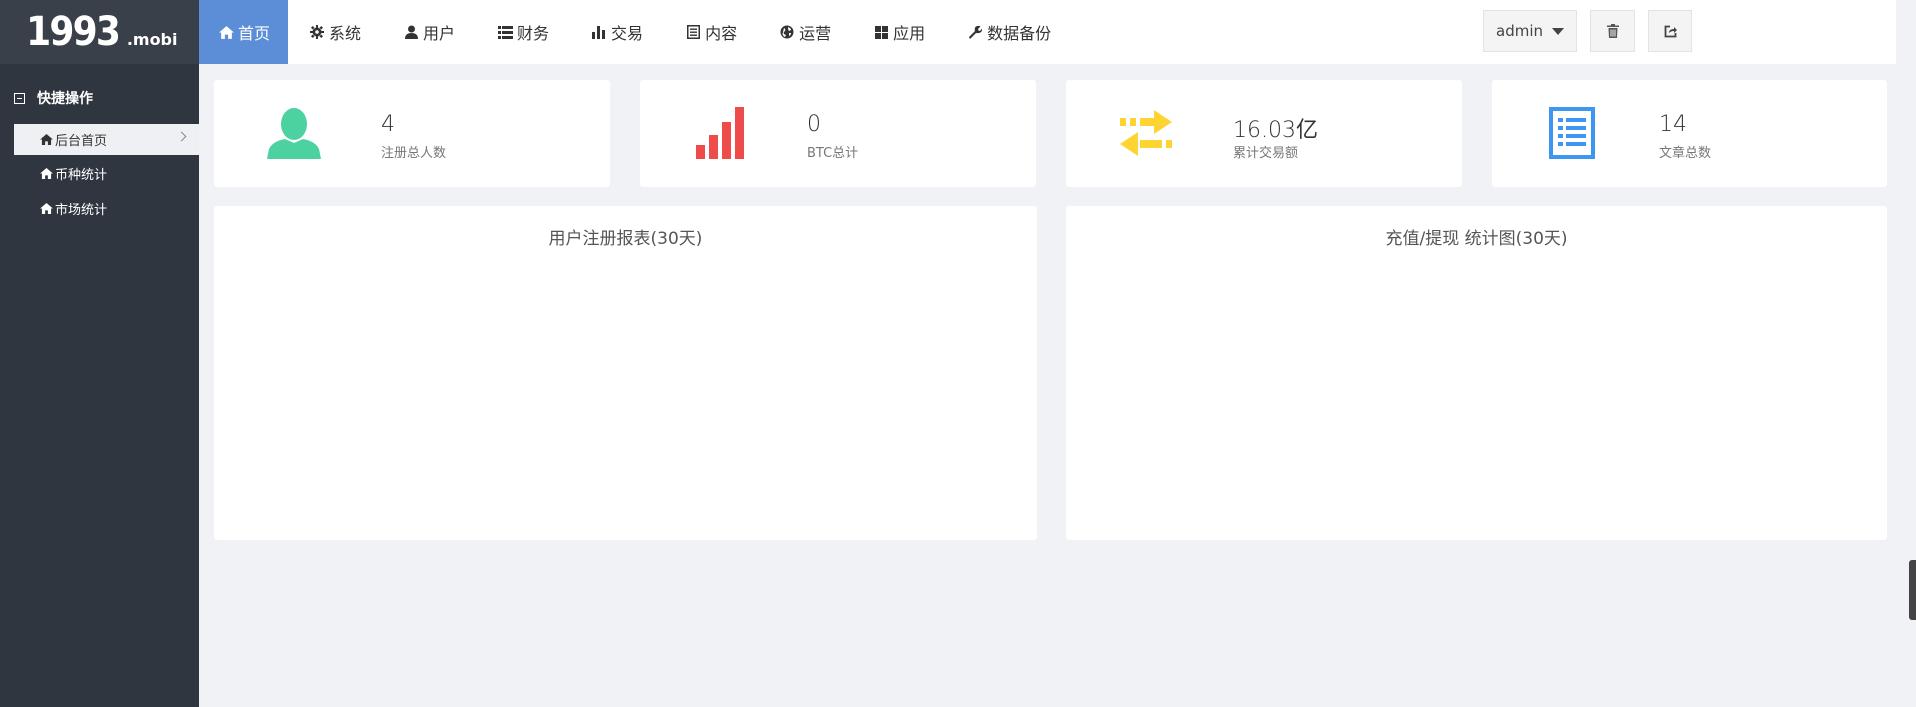 Image resolution: width=1916 pixels, height=707 pixels. I want to click on collapse-icon, so click(19, 98).